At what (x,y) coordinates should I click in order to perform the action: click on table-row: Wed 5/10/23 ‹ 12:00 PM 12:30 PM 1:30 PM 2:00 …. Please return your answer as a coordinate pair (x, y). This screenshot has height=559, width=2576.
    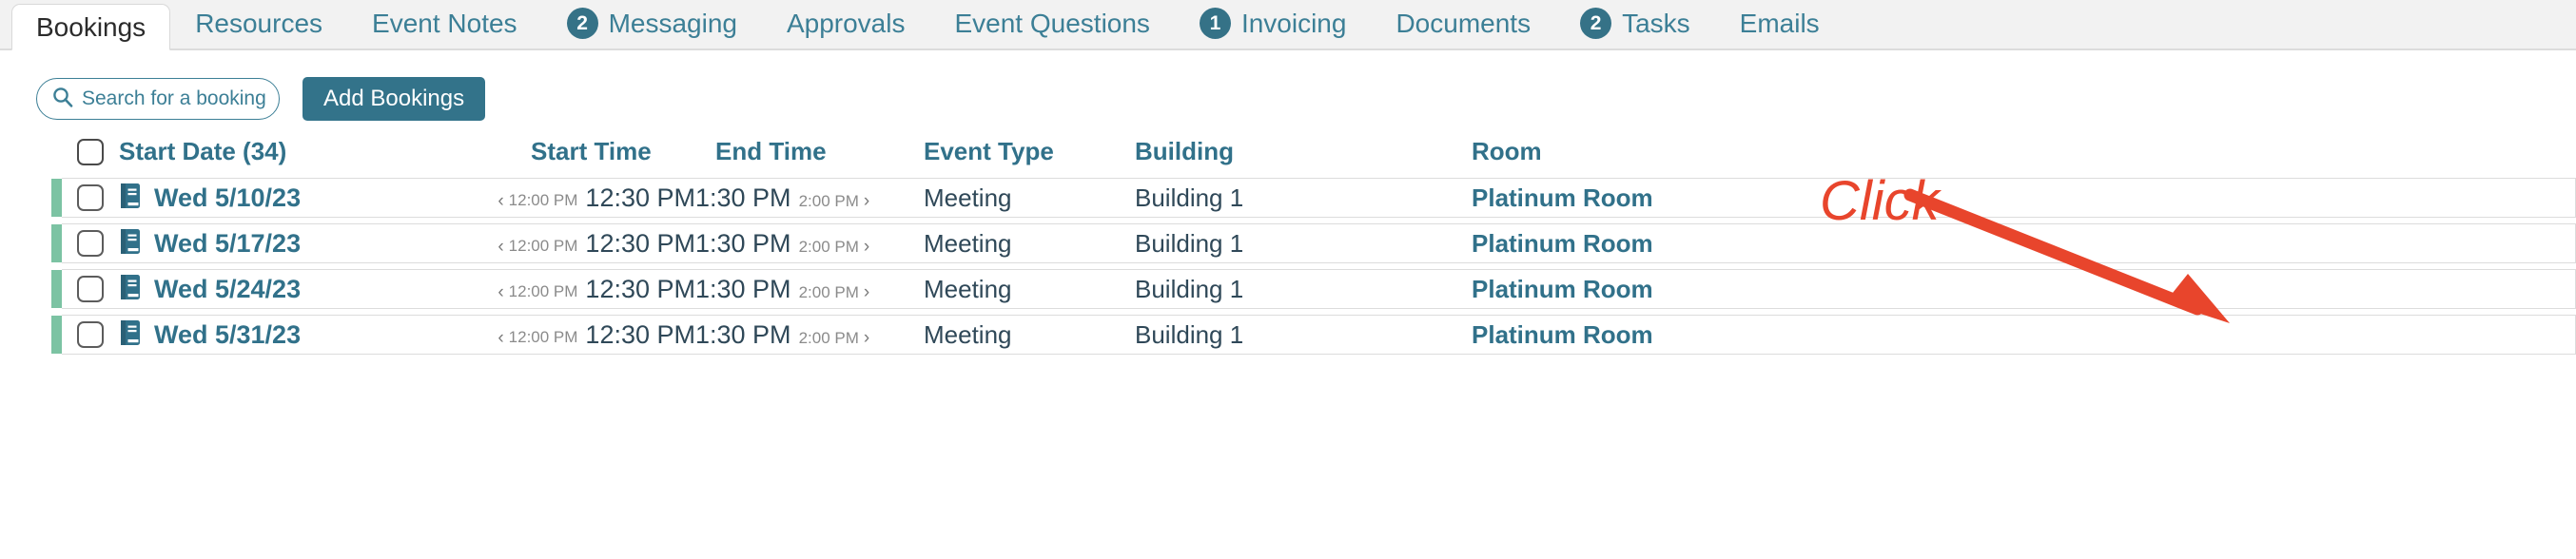
    Looking at the image, I should click on (1313, 198).